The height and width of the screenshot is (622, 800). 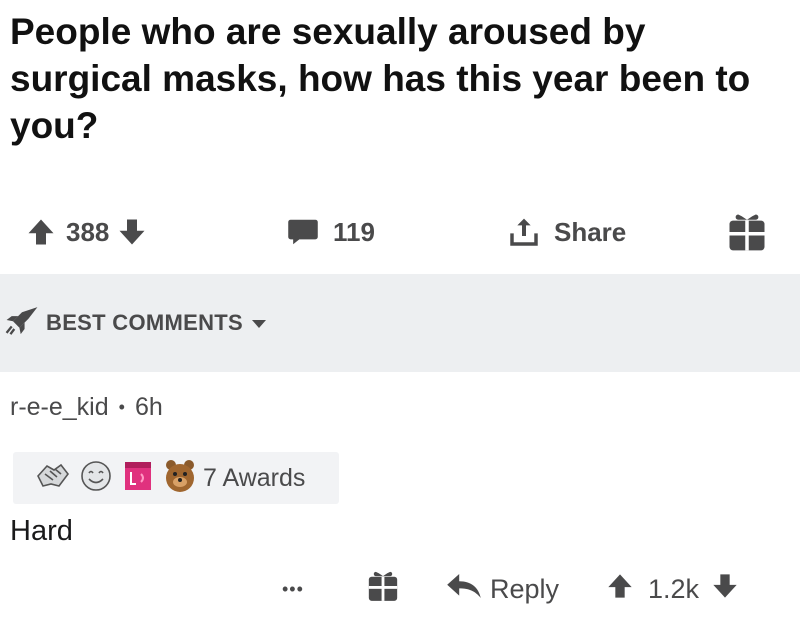 I want to click on comment-award-button, so click(x=383, y=589).